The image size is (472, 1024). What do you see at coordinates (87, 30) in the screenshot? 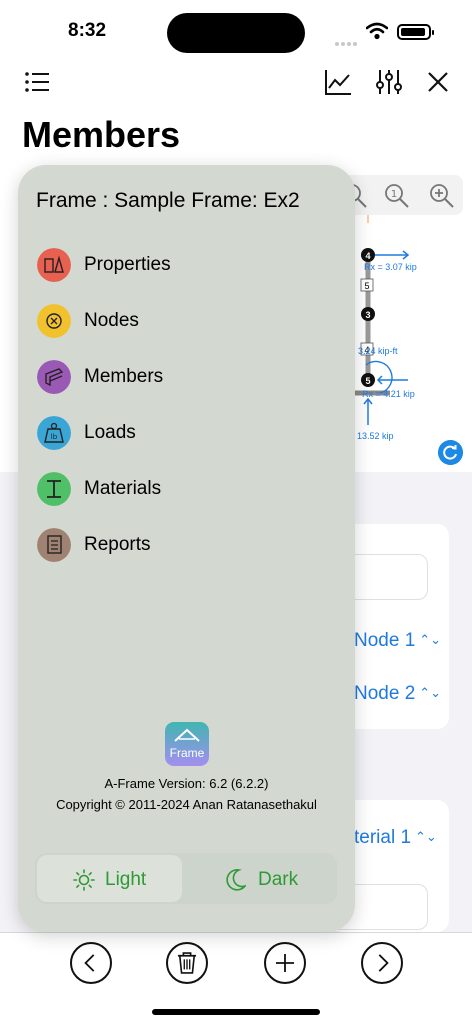
I see `status-time: 8:32` at bounding box center [87, 30].